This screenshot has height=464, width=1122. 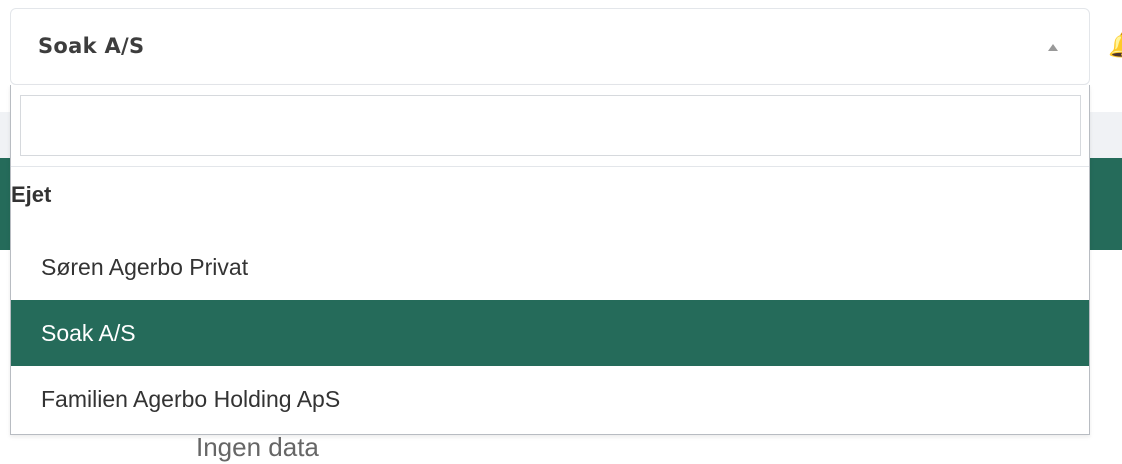 What do you see at coordinates (31, 194) in the screenshot?
I see `option-group-label: Ejet` at bounding box center [31, 194].